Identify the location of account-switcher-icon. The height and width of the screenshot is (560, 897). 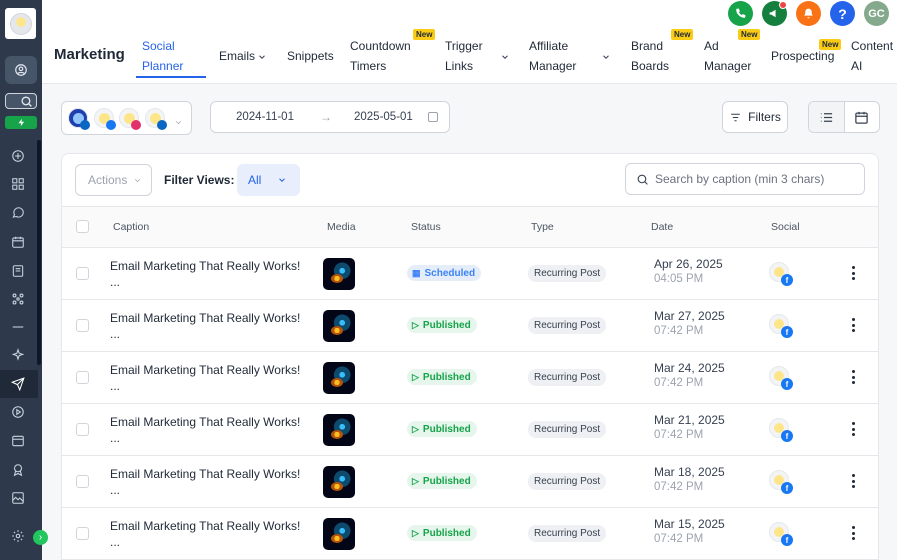
(21, 70).